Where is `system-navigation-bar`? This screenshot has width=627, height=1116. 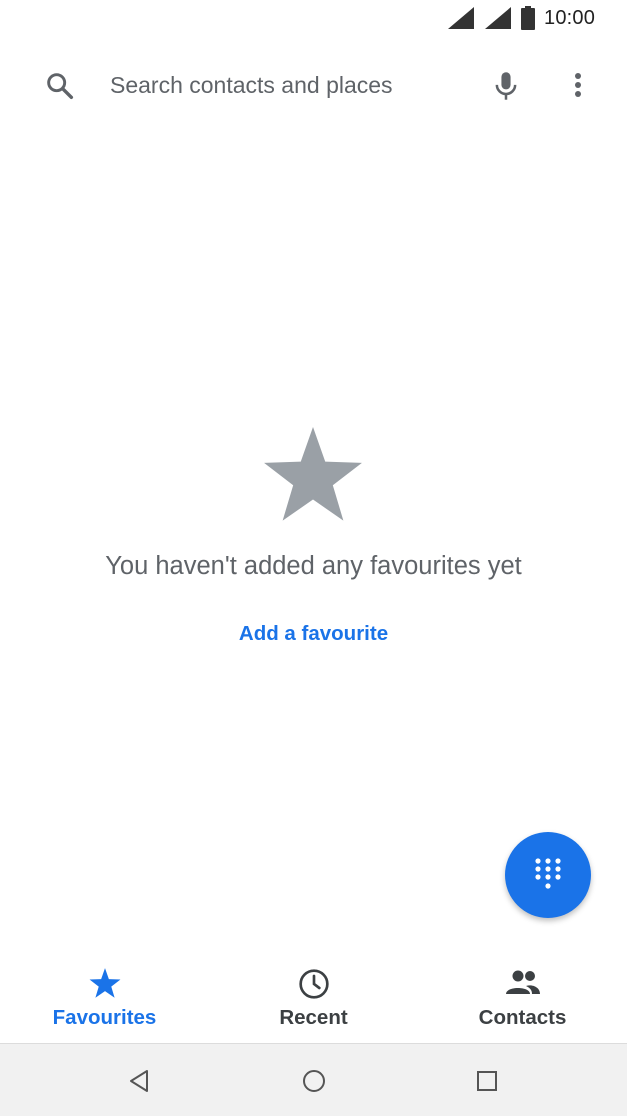
system-navigation-bar is located at coordinates (313, 1079).